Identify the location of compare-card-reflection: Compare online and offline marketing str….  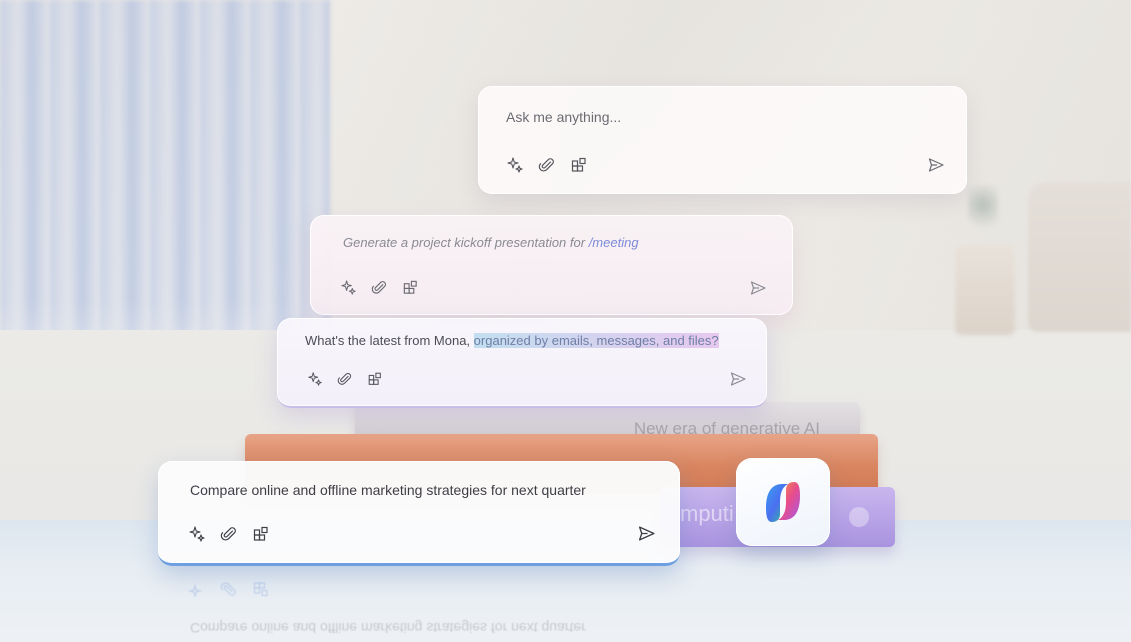
(419, 606).